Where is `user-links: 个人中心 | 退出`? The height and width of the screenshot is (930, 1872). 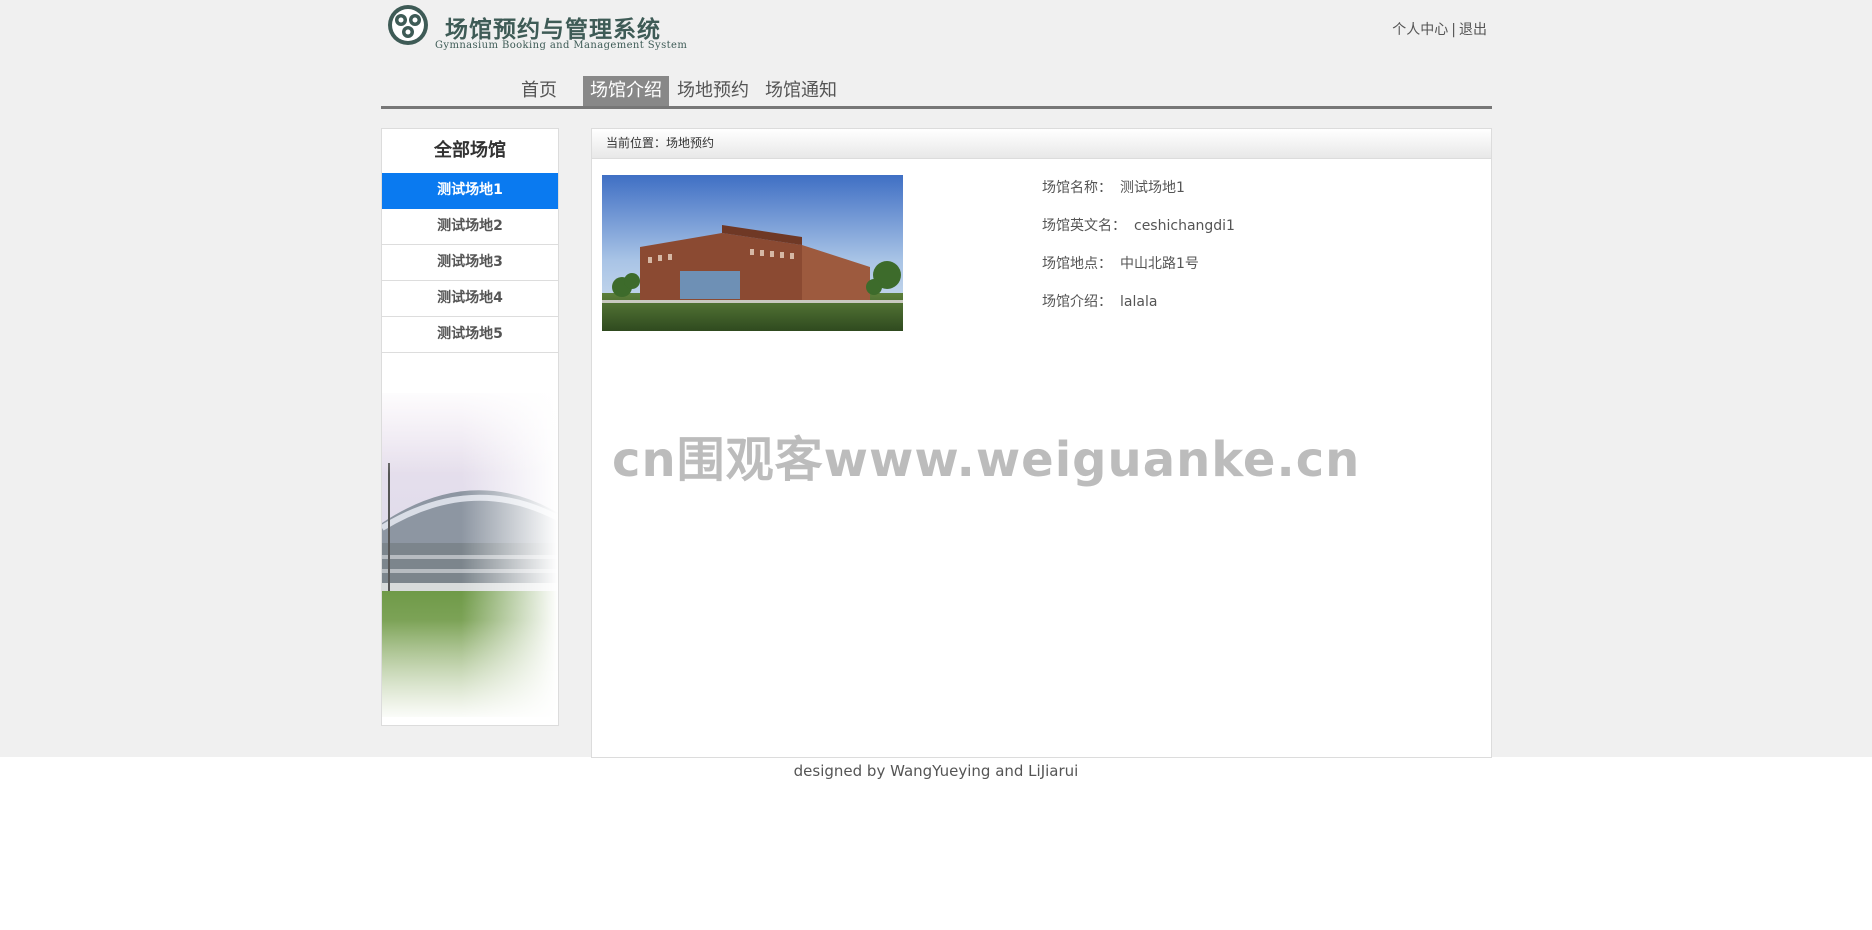 user-links: 个人中心 | 退出 is located at coordinates (1439, 29).